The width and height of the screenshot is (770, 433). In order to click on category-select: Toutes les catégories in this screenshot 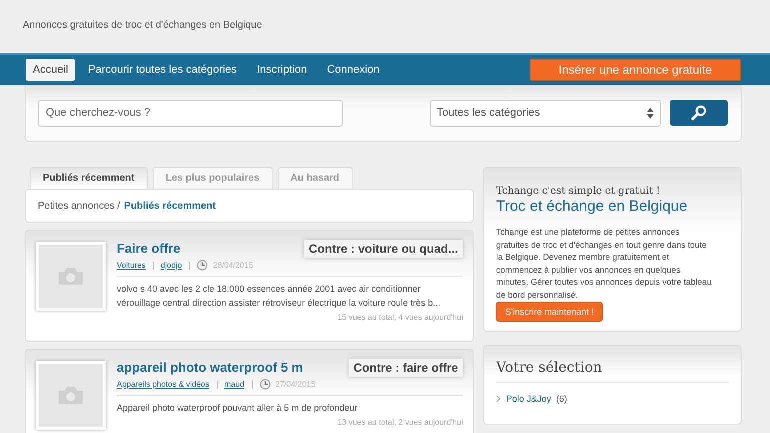, I will do `click(546, 113)`.